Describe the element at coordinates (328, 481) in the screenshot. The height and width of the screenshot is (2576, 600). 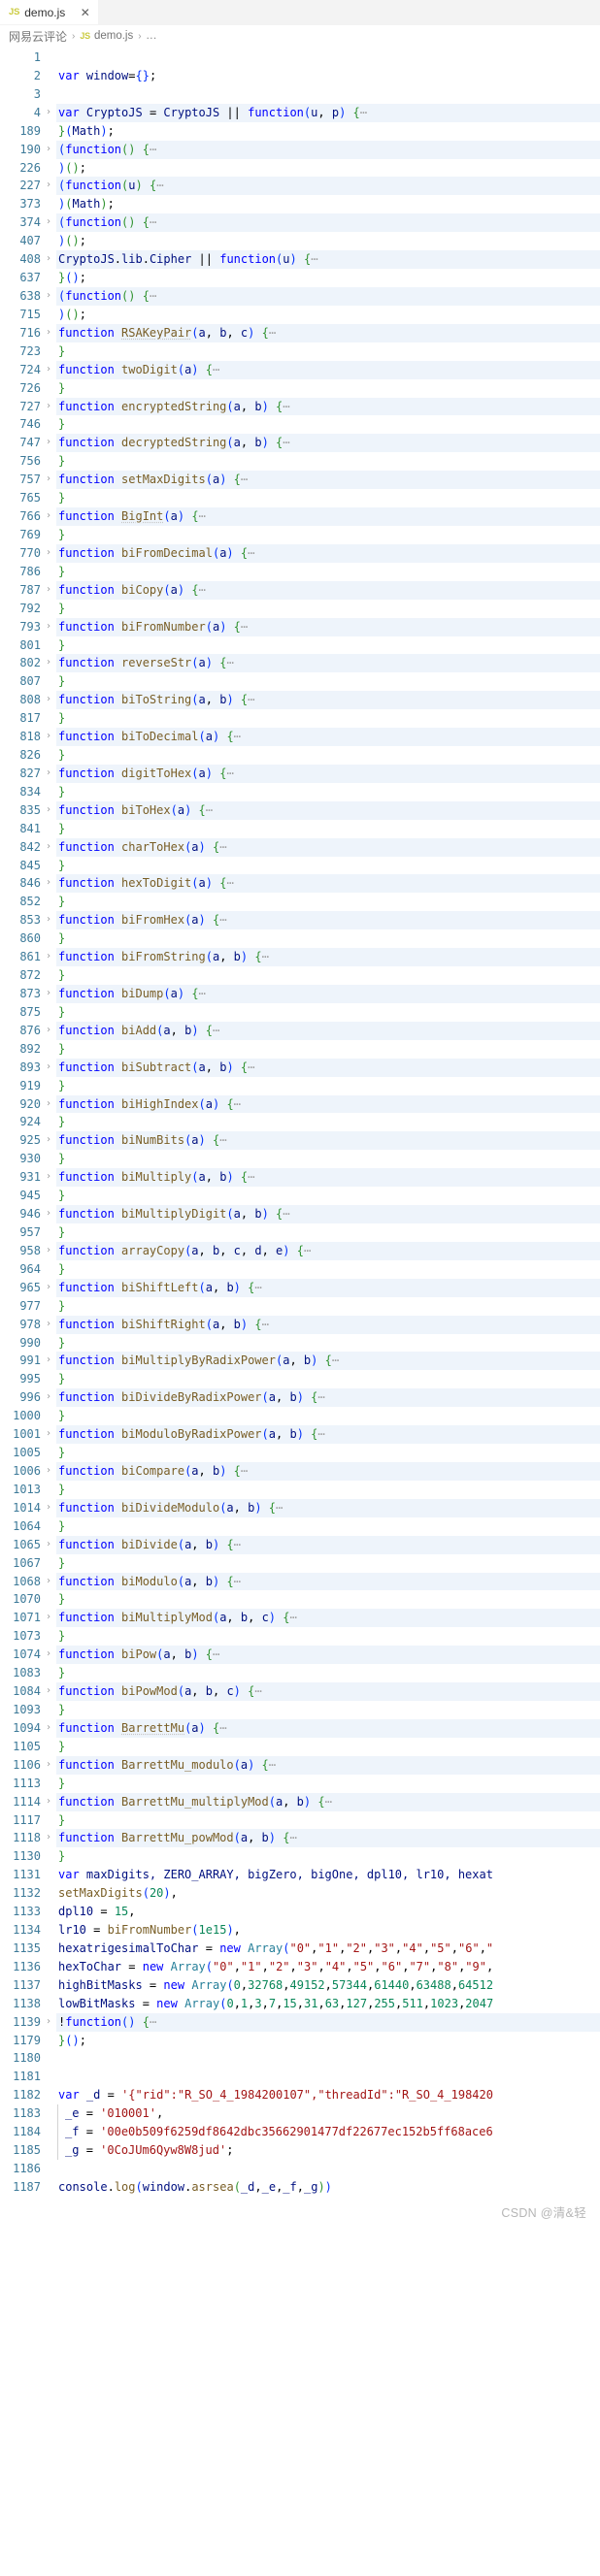
I see `code-line-content: function setMaxDigits(a) {⋯` at that location.